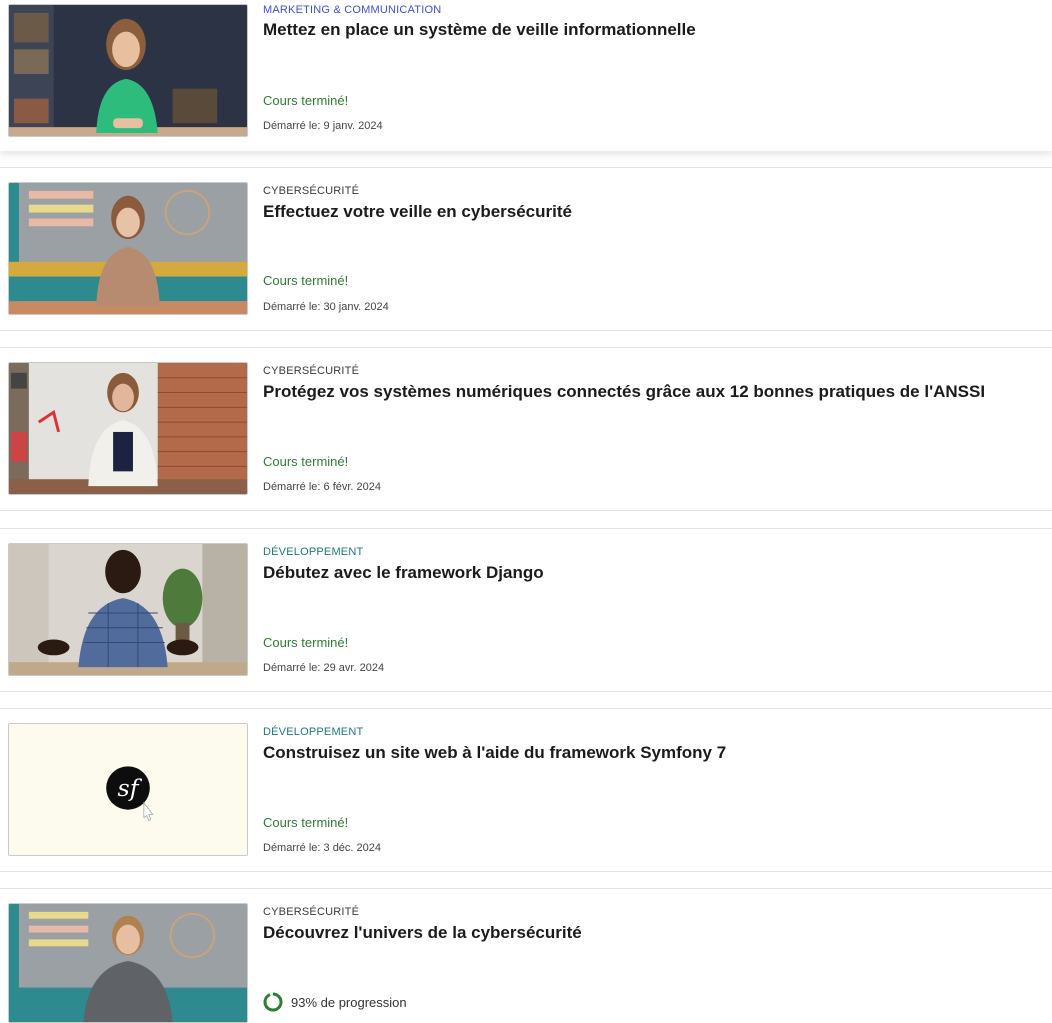 The height and width of the screenshot is (1023, 1052). Describe the element at coordinates (422, 933) in the screenshot. I see `course-title: Découvrez l'univers de la cybersécurité` at that location.